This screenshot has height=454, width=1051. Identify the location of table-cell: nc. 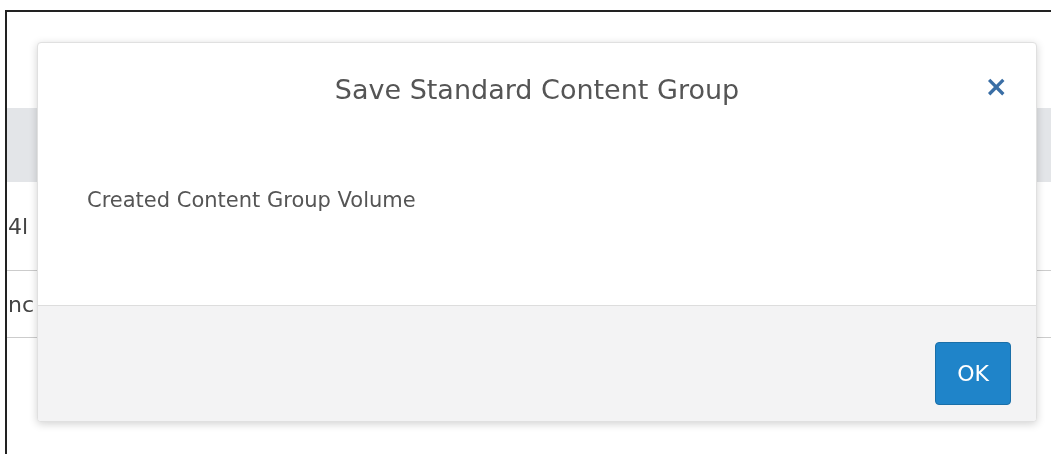
(21, 304).